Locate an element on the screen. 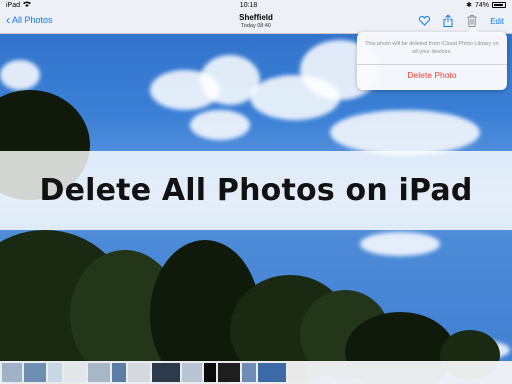 The image size is (512, 384). status-bar: iPad 10:18 ✱ 74% is located at coordinates (256, 5).